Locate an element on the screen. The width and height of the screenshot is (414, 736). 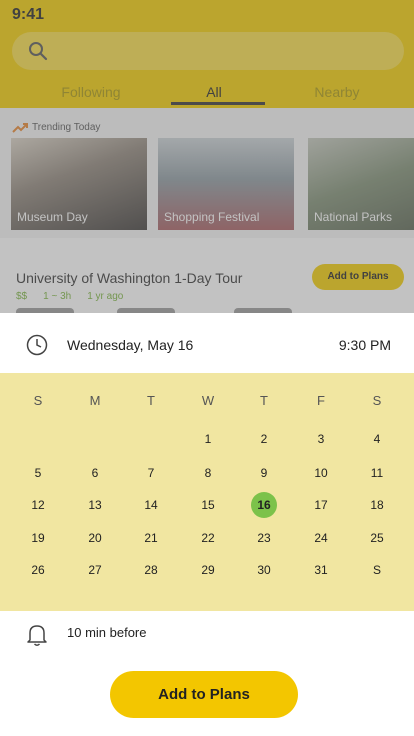
calendar-week: 5 6 7 8 9 10 11 is located at coordinates (208, 473).